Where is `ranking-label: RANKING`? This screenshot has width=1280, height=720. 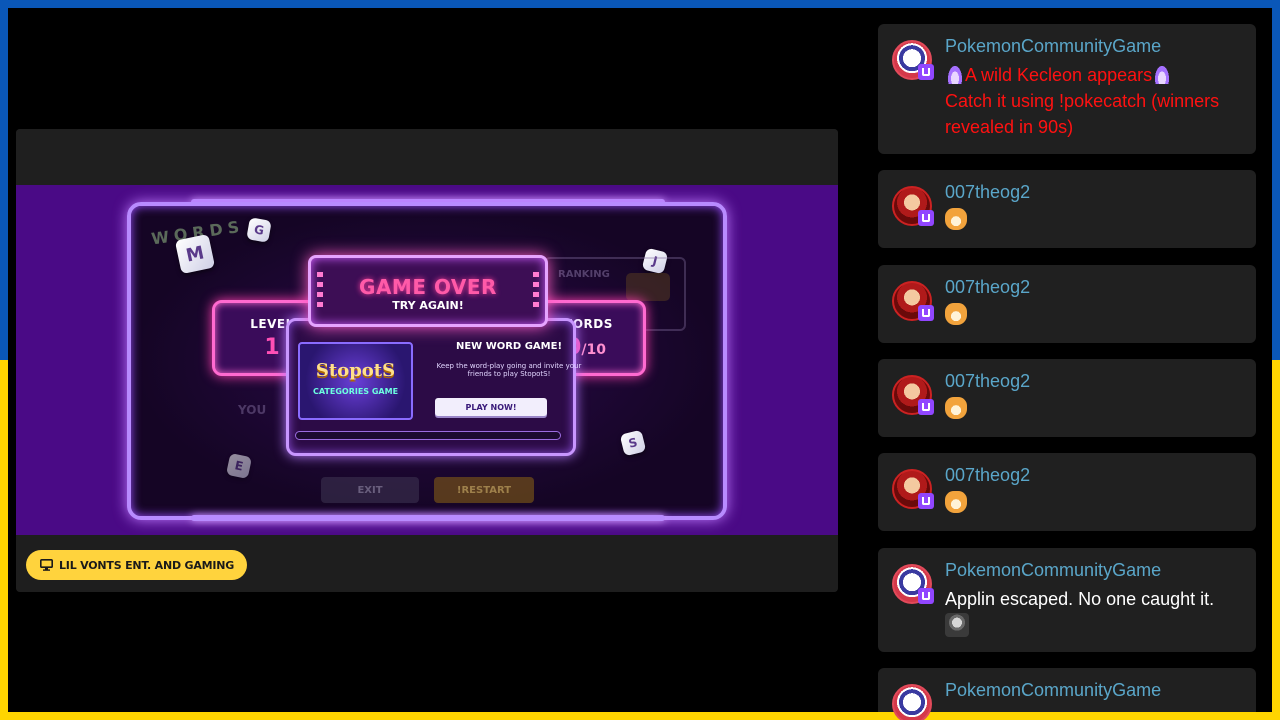 ranking-label: RANKING is located at coordinates (584, 274).